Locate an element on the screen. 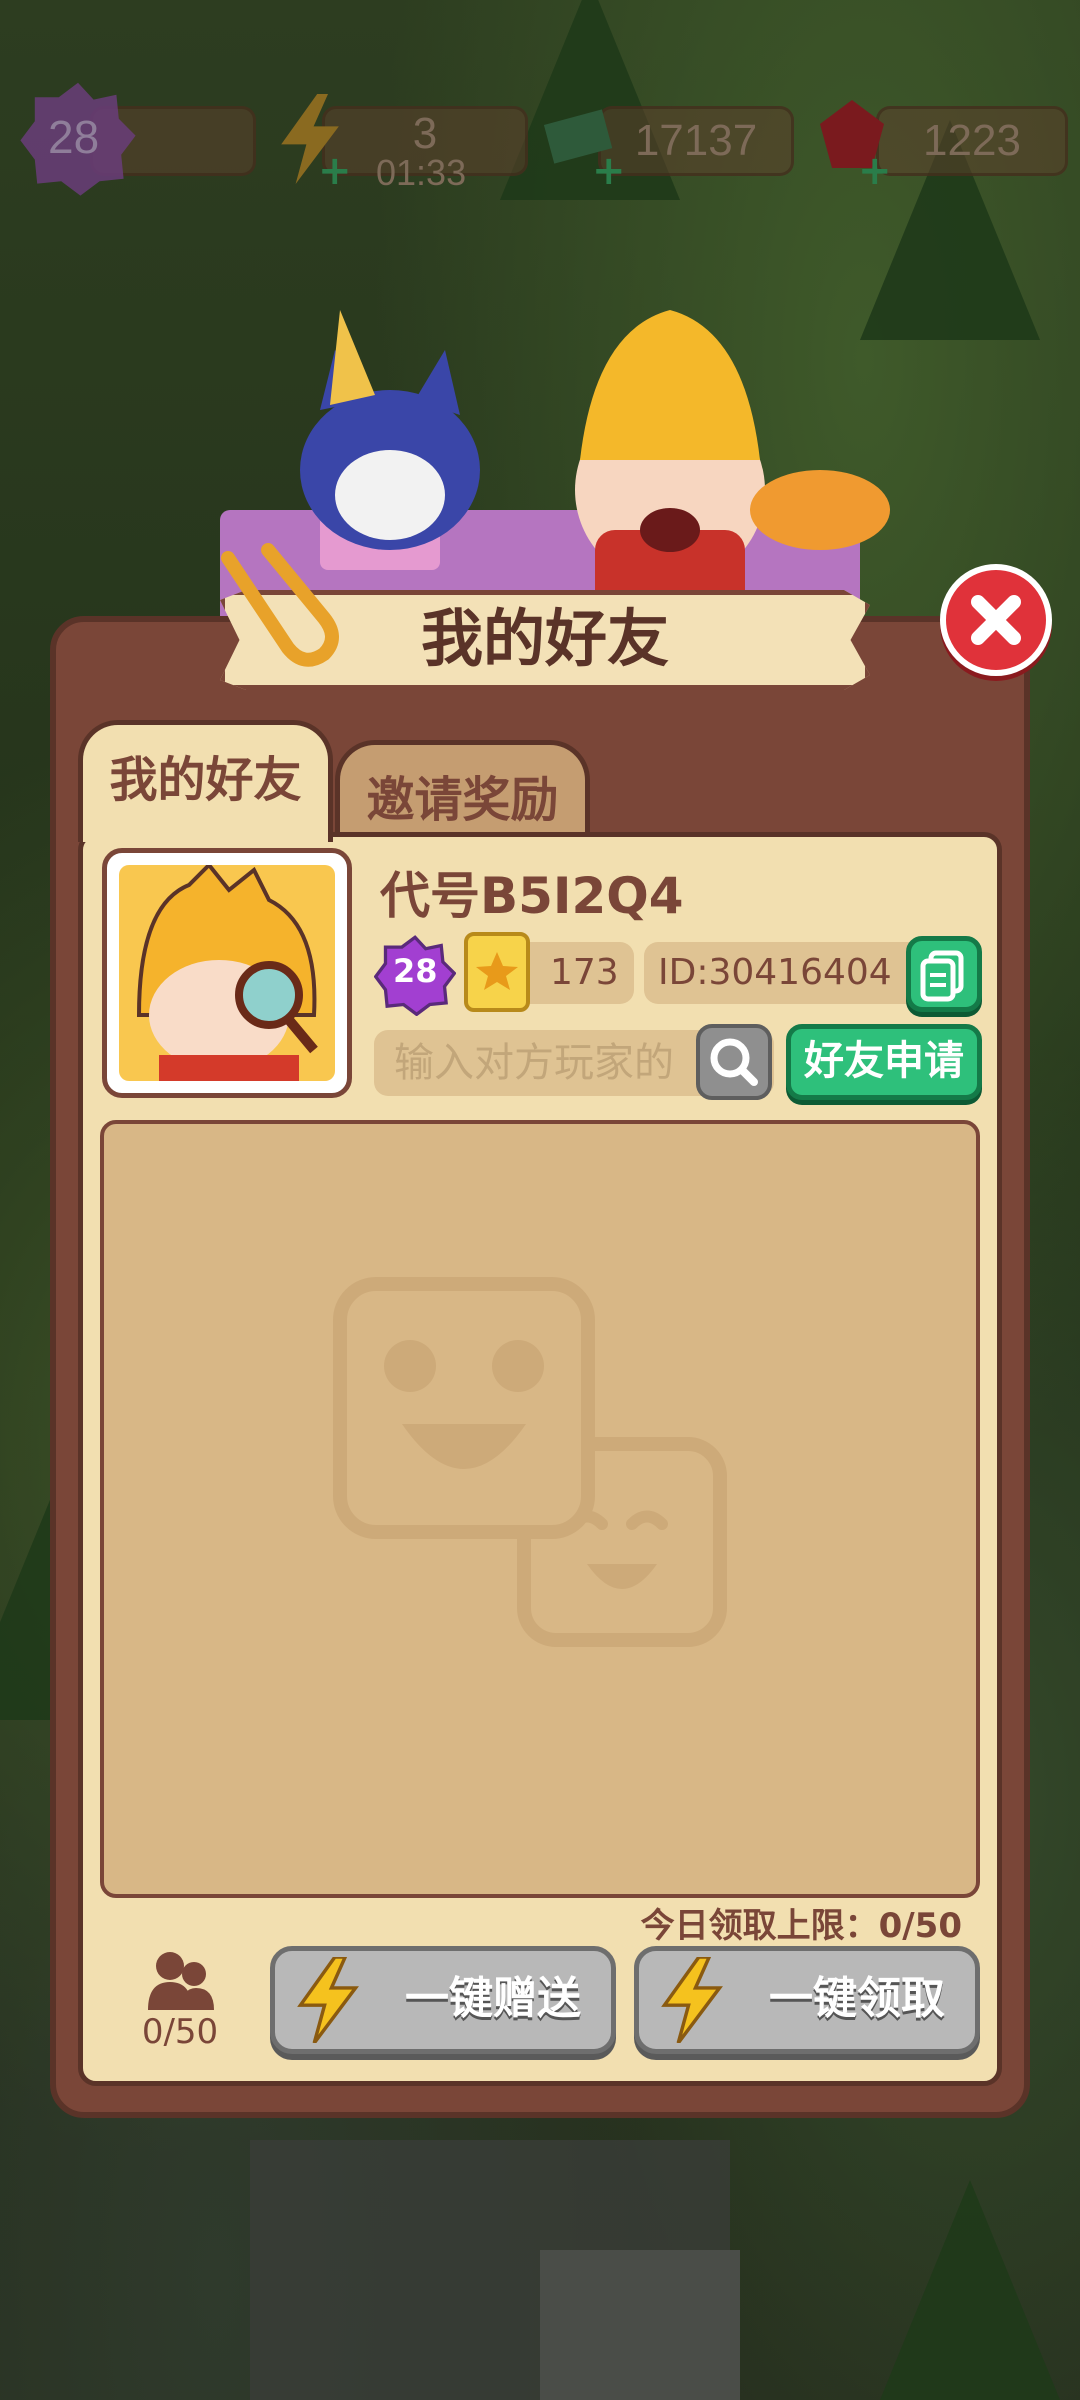  tab-my-friends: 我的好友 is located at coordinates (205, 781).